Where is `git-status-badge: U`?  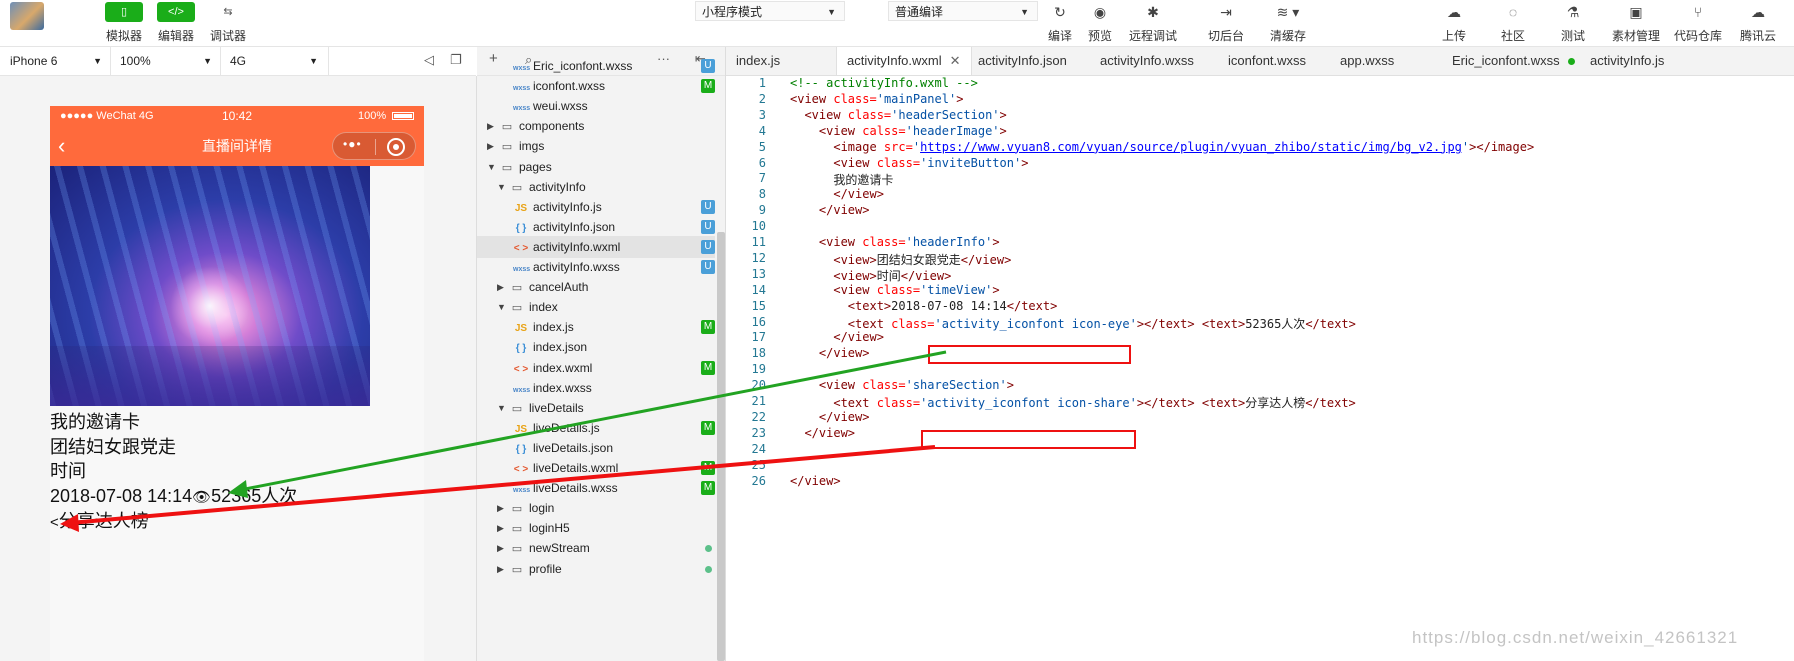 git-status-badge: U is located at coordinates (708, 226).